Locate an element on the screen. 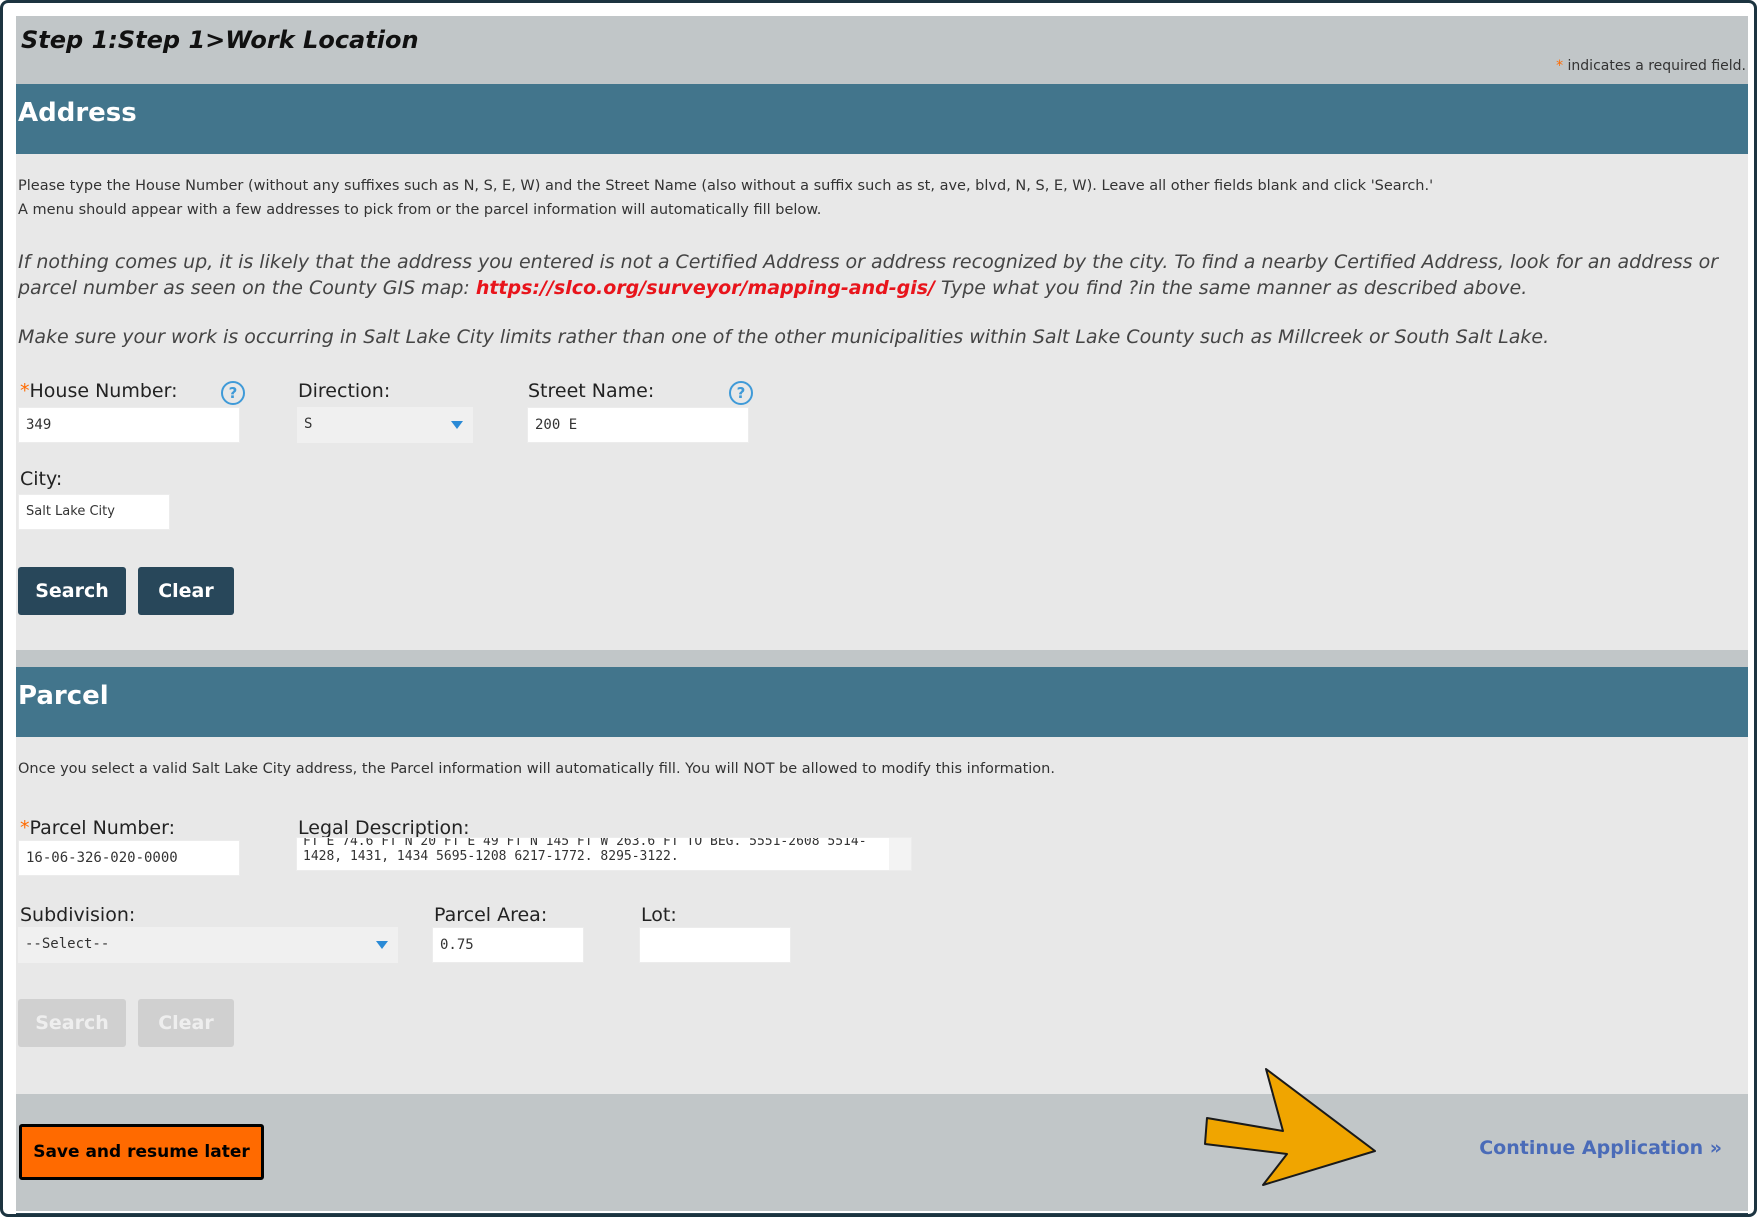  parcel-clear-button: Clear is located at coordinates (186, 1023).